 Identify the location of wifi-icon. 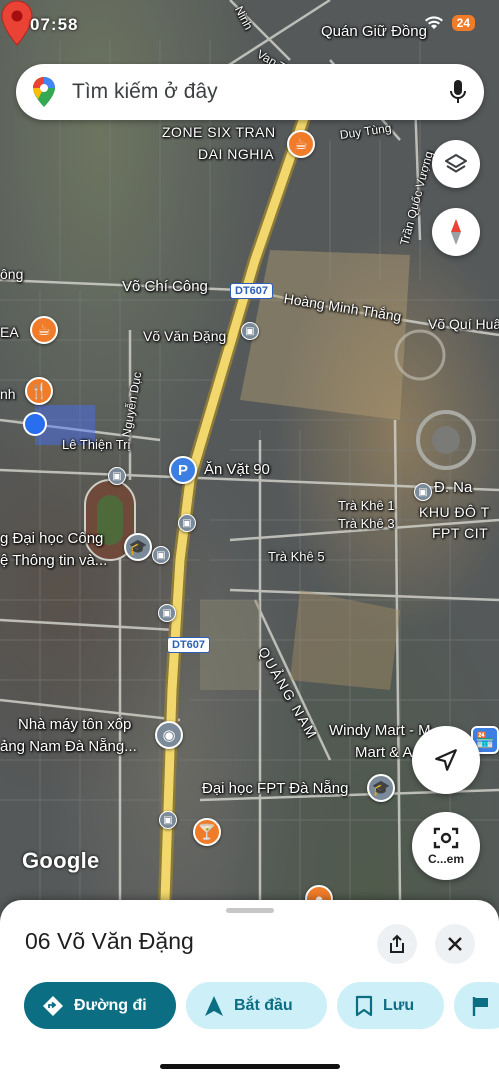
(433, 22).